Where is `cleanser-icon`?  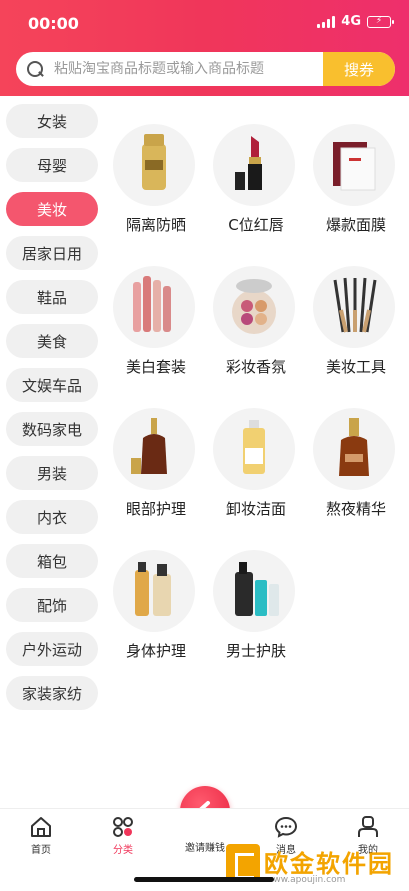
cleanser-icon is located at coordinates (254, 449).